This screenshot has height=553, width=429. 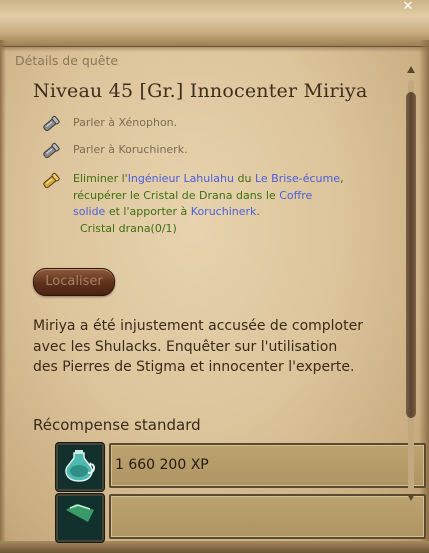 I want to click on scrollbar-thumb, so click(x=411, y=255).